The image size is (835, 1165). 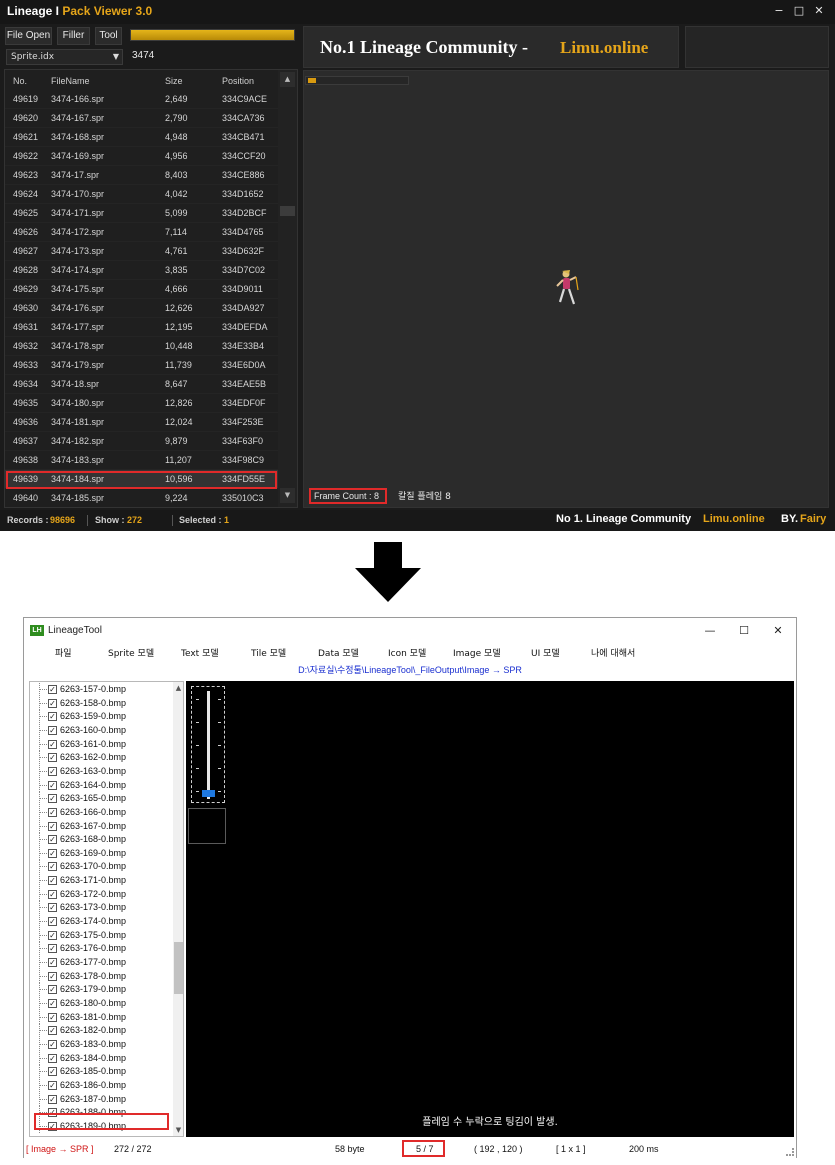 I want to click on menu-tile-model: Tile 모델, so click(x=268, y=652).